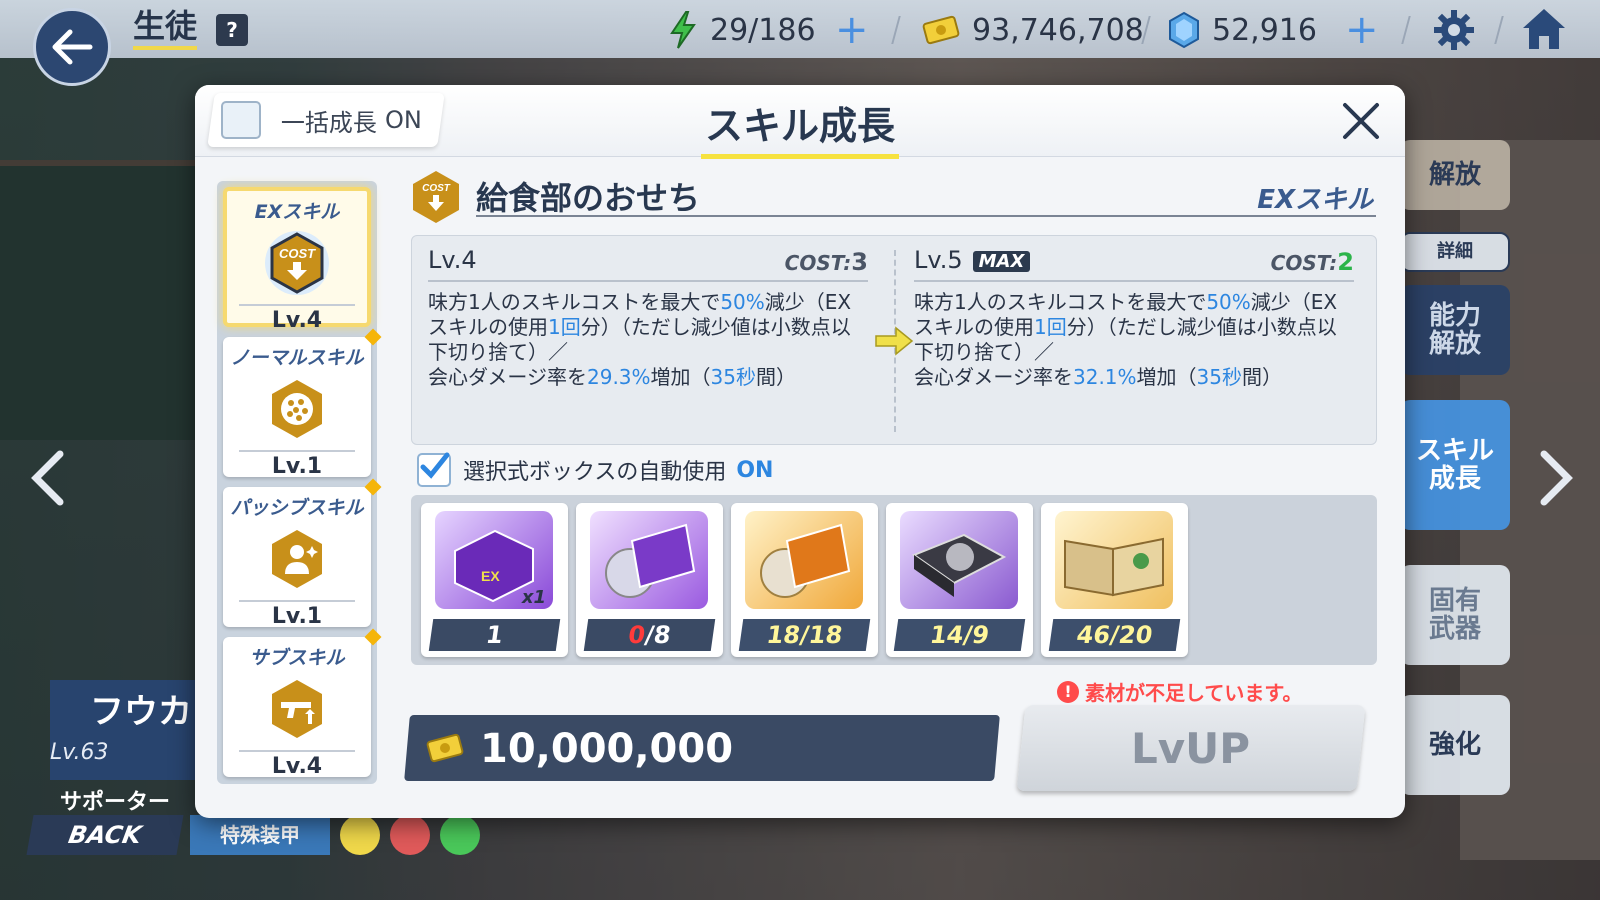 Image resolution: width=1600 pixels, height=900 pixels. What do you see at coordinates (490, 576) in the screenshot?
I see `svg-text: EX` at bounding box center [490, 576].